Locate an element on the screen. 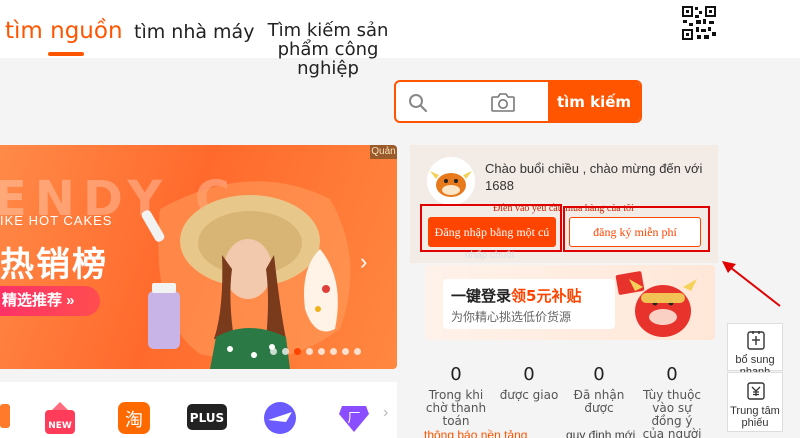 The image size is (800, 438). order-stat-label: Tùy thuộc vào sự đồng ý của người bán is located at coordinates (672, 413).